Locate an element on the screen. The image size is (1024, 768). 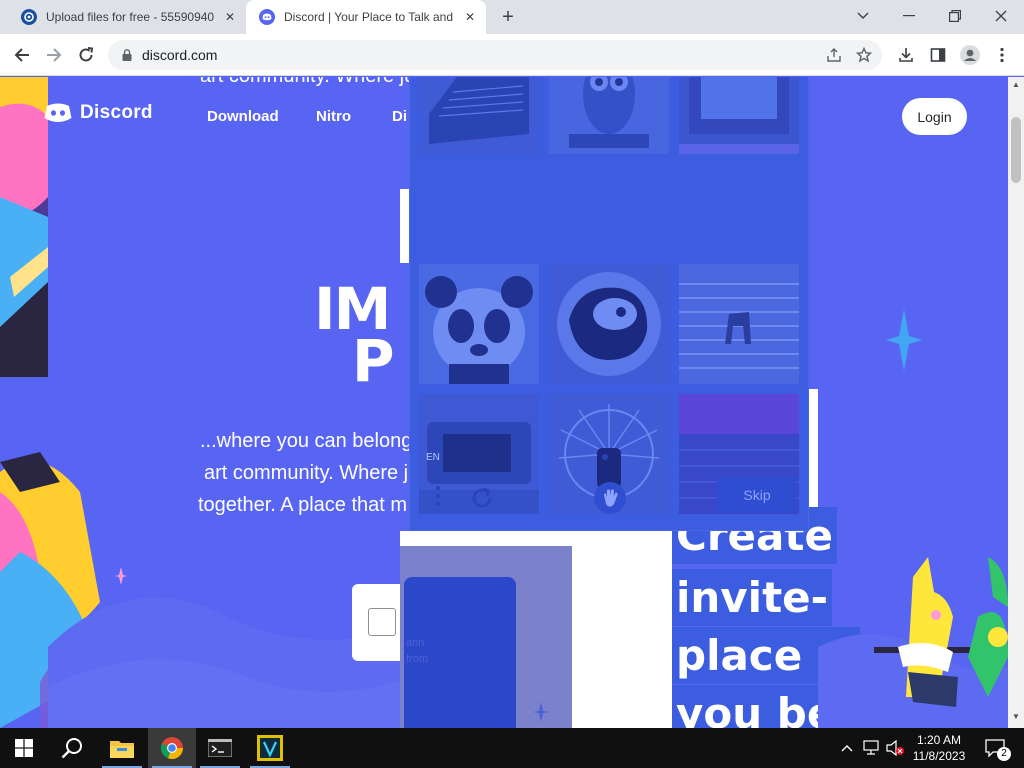
captcha-refresh-icon is located at coordinates (482, 498).